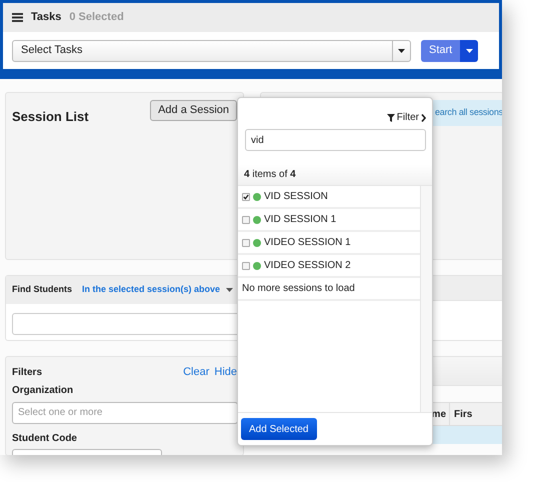 The height and width of the screenshot is (482, 536). I want to click on filter-icon, so click(390, 118).